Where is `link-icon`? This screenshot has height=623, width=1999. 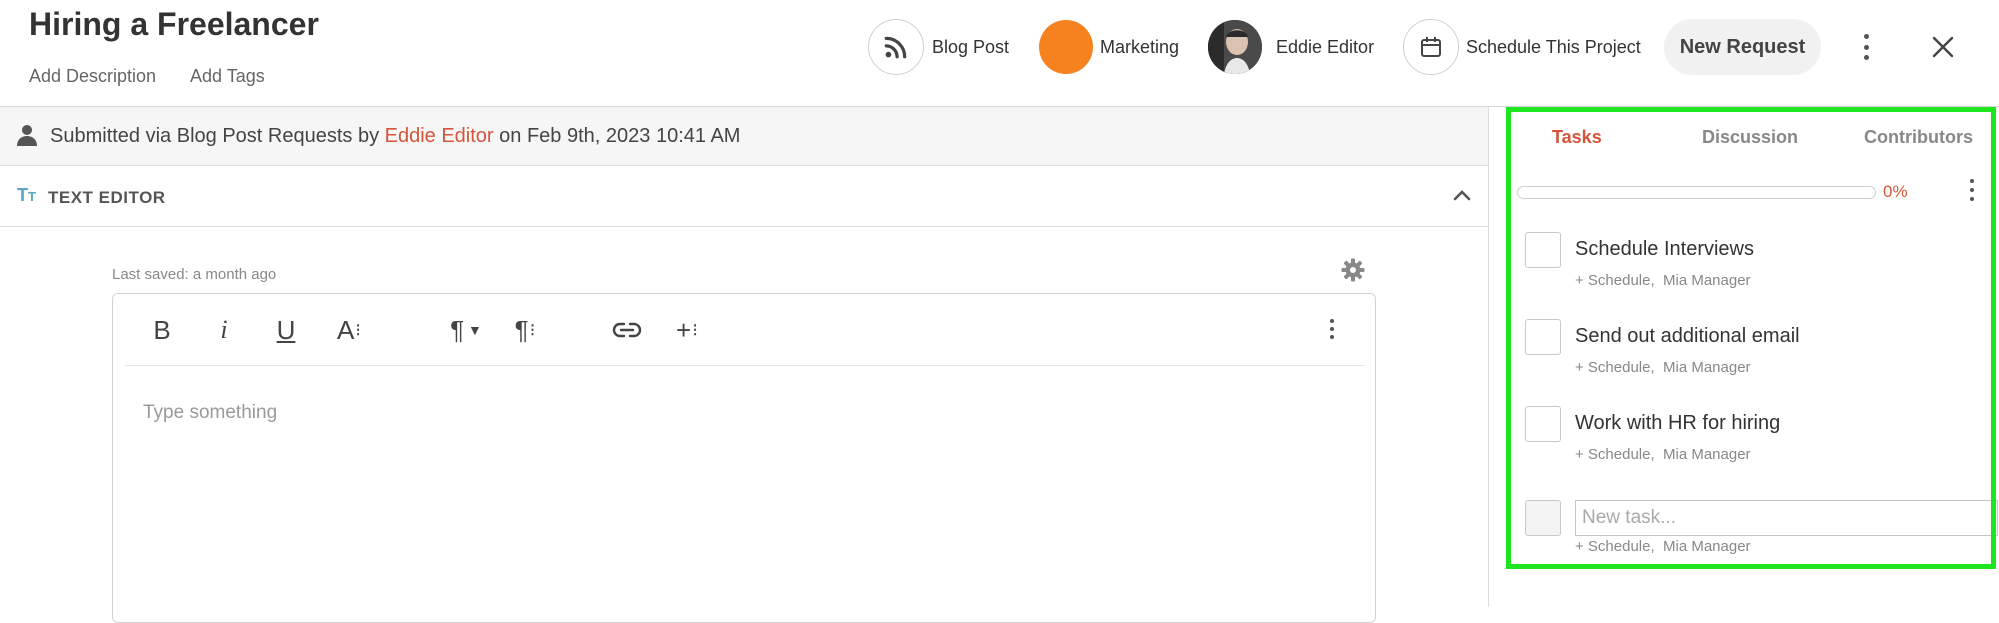 link-icon is located at coordinates (627, 330).